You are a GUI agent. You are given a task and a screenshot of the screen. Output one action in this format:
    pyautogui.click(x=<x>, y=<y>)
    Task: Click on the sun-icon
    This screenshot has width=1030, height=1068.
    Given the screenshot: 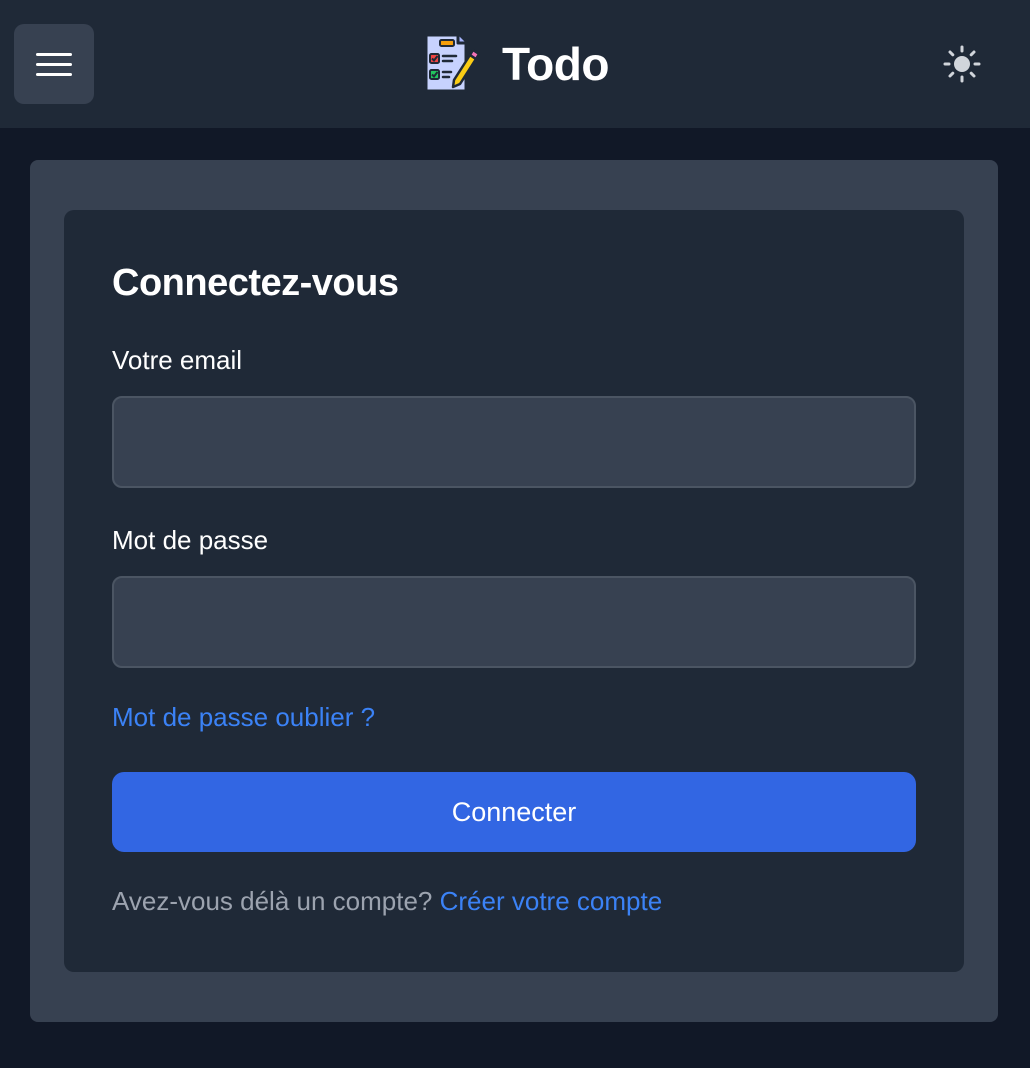 What is the action you would take?
    pyautogui.click(x=962, y=64)
    